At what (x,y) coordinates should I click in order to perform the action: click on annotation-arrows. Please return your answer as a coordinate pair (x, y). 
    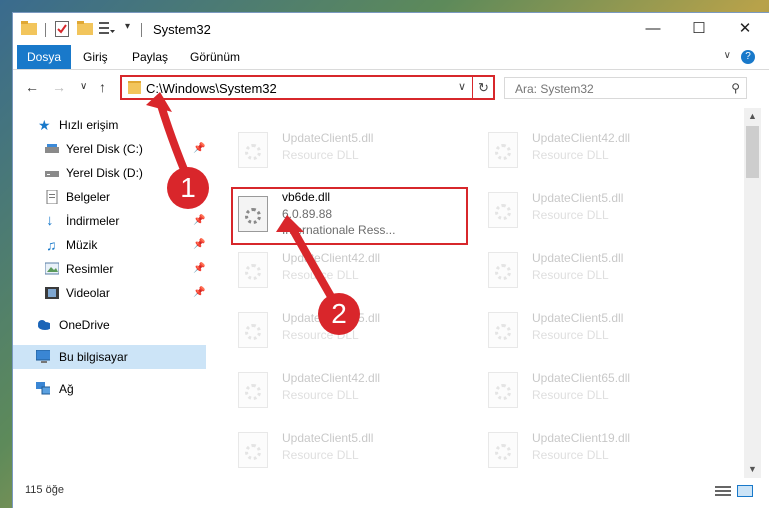
    Looking at the image, I should click on (241, 198).